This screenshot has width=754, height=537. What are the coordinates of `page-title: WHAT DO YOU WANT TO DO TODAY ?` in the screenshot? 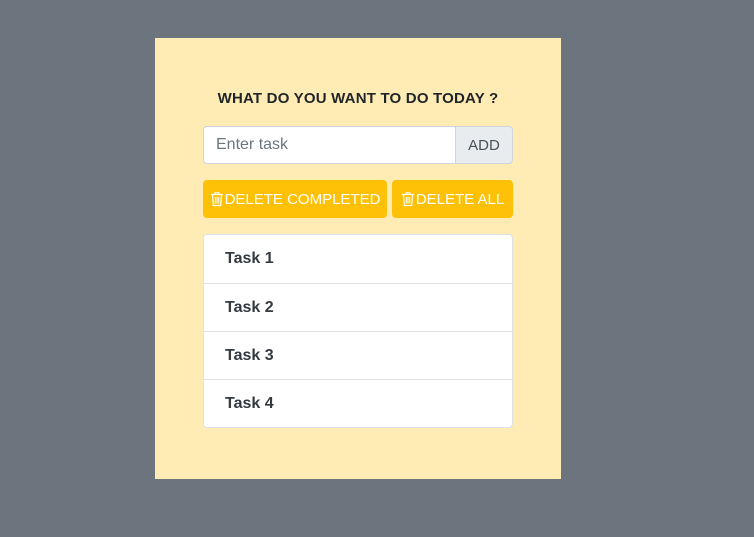 It's located at (358, 98).